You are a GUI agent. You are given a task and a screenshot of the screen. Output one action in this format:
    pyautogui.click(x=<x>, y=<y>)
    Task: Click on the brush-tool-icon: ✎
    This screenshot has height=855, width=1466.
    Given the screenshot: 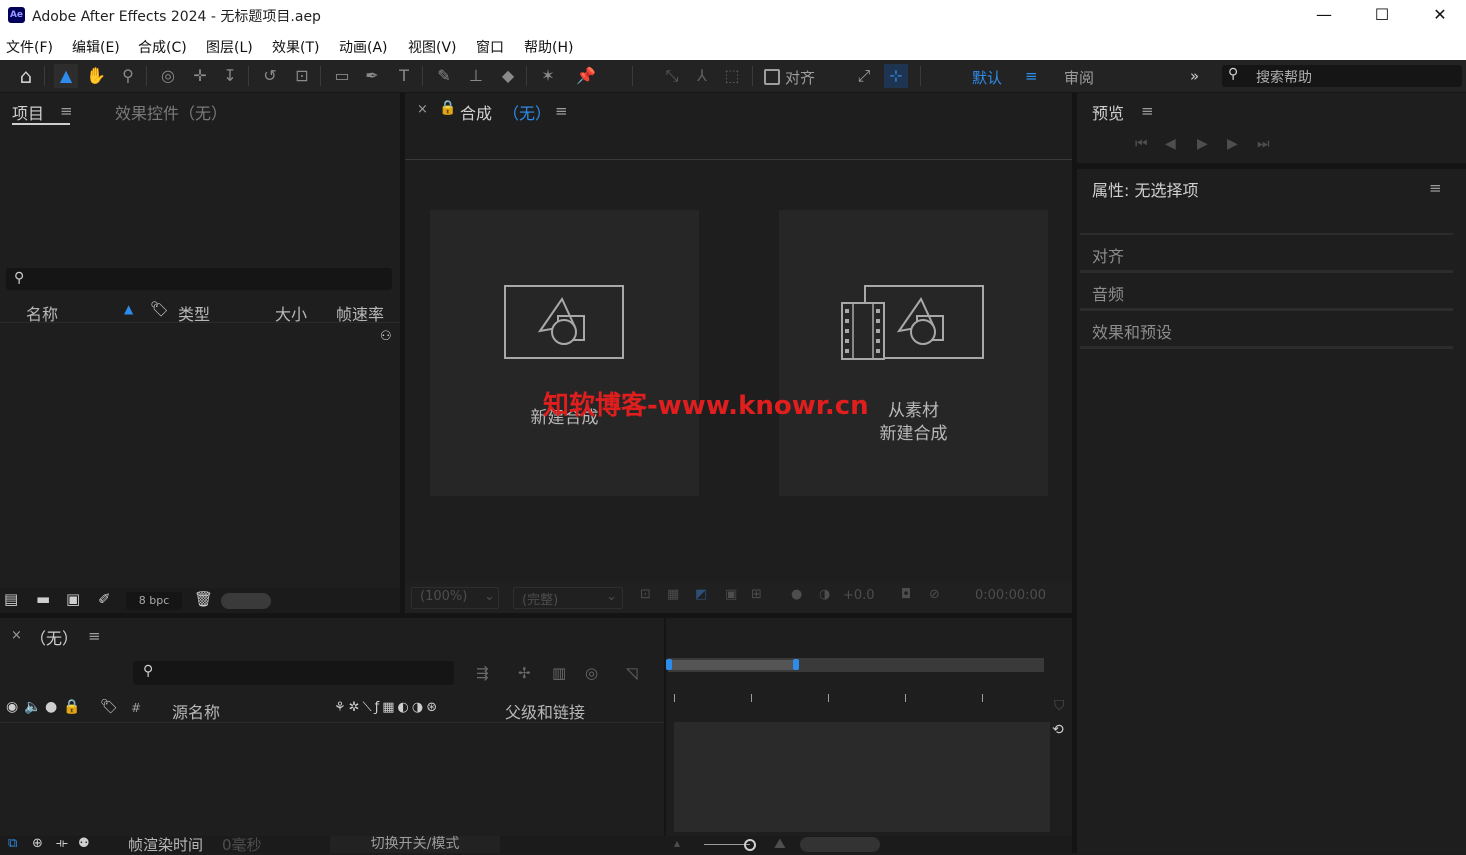 What is the action you would take?
    pyautogui.click(x=444, y=76)
    